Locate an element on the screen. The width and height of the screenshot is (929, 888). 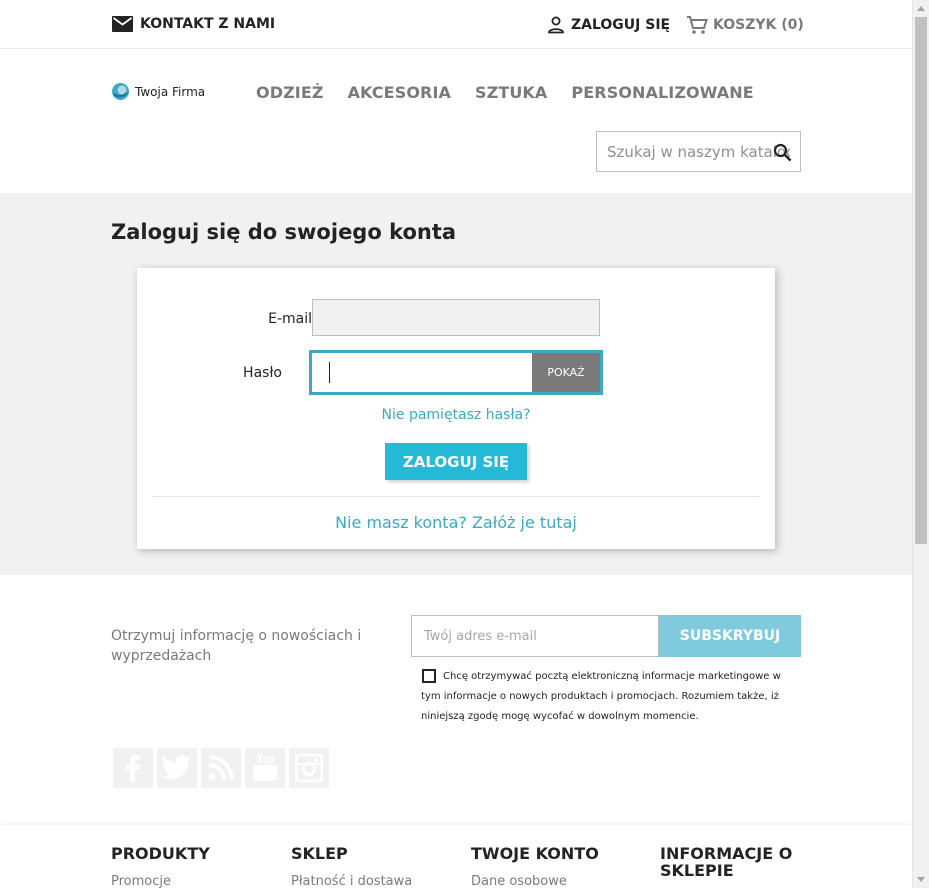
scroll-up-arrow-icon is located at coordinates (921, 8).